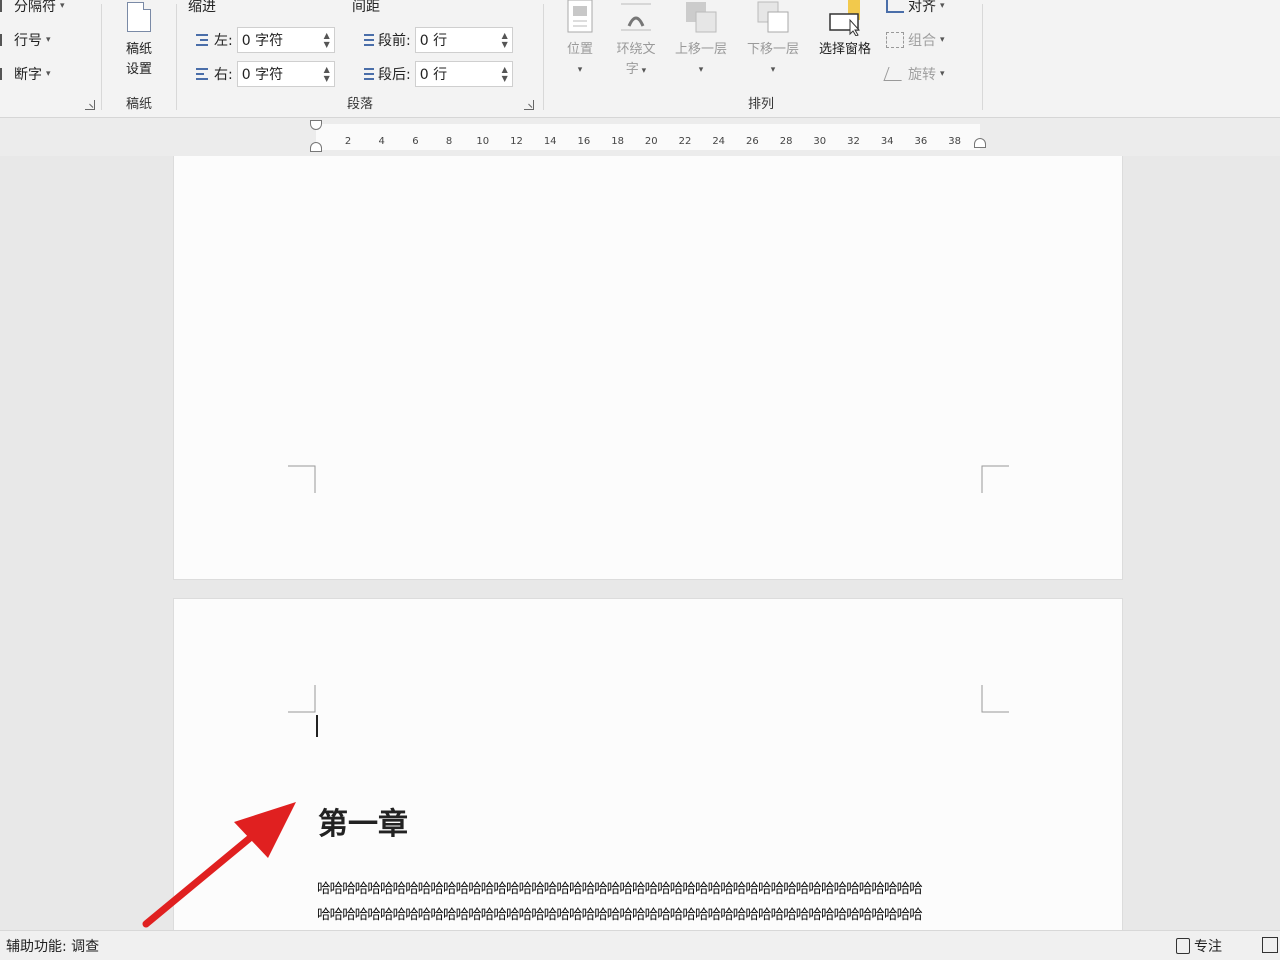 The height and width of the screenshot is (960, 1280). I want to click on spacing-after-input: 0 行 ▲ ▼, so click(463, 74).